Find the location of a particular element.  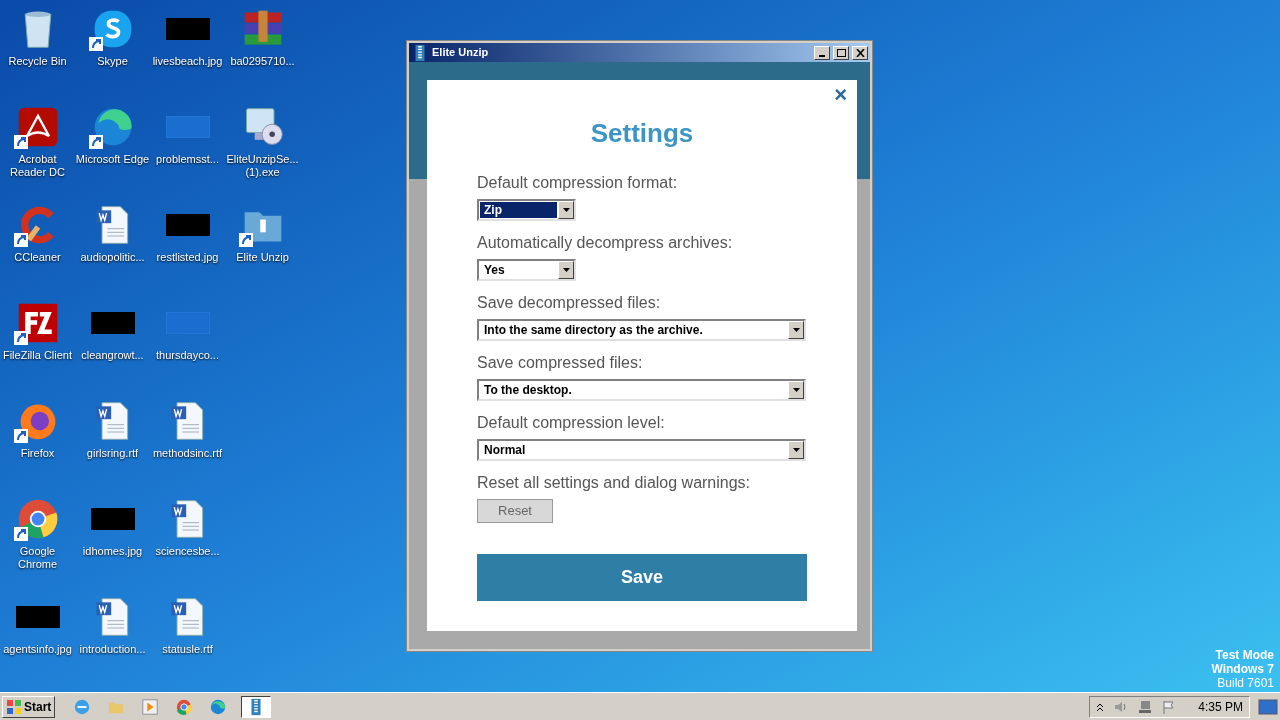

reset-button: Reset is located at coordinates (515, 511).